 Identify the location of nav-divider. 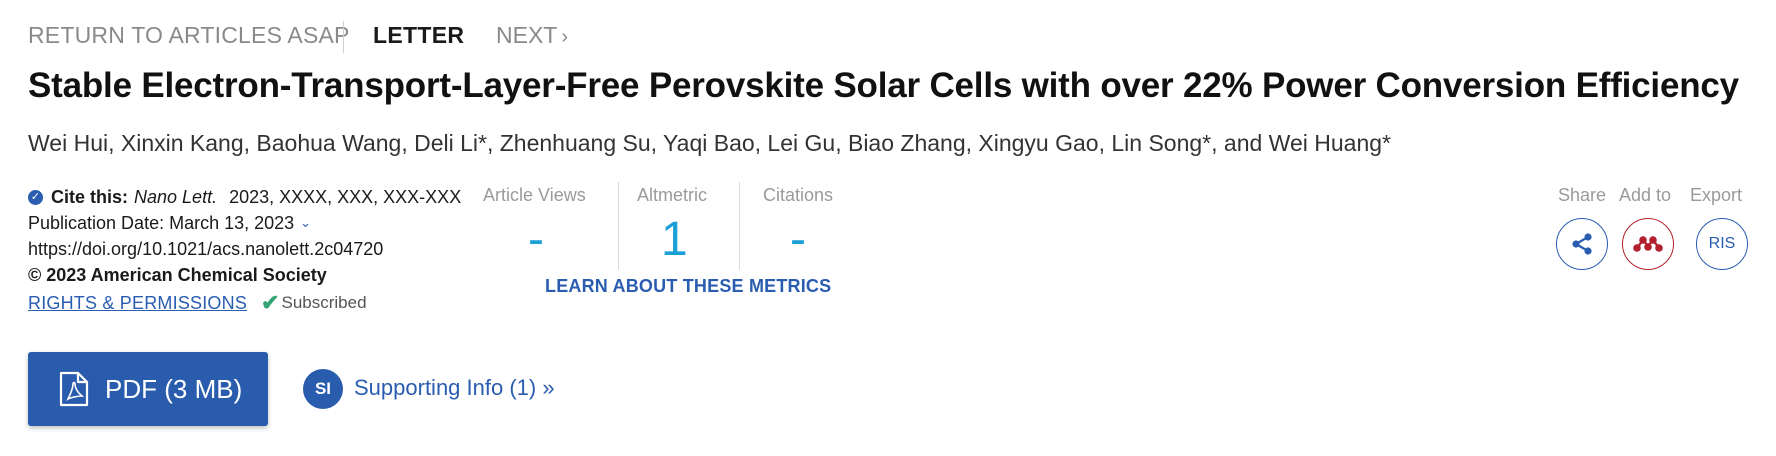
(343, 37).